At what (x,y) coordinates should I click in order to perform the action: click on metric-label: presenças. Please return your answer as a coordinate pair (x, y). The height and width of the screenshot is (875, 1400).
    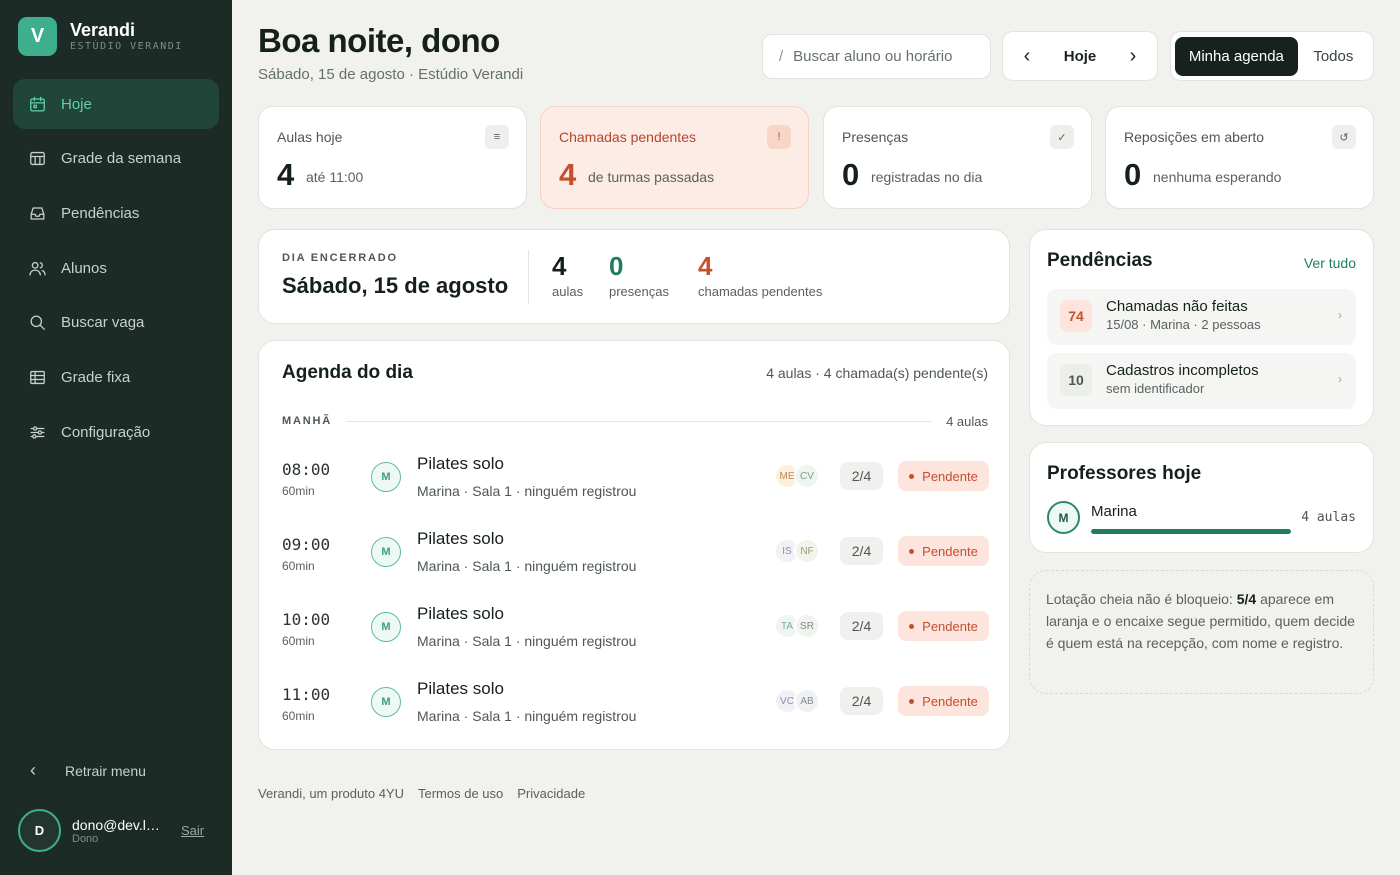
    Looking at the image, I should click on (639, 291).